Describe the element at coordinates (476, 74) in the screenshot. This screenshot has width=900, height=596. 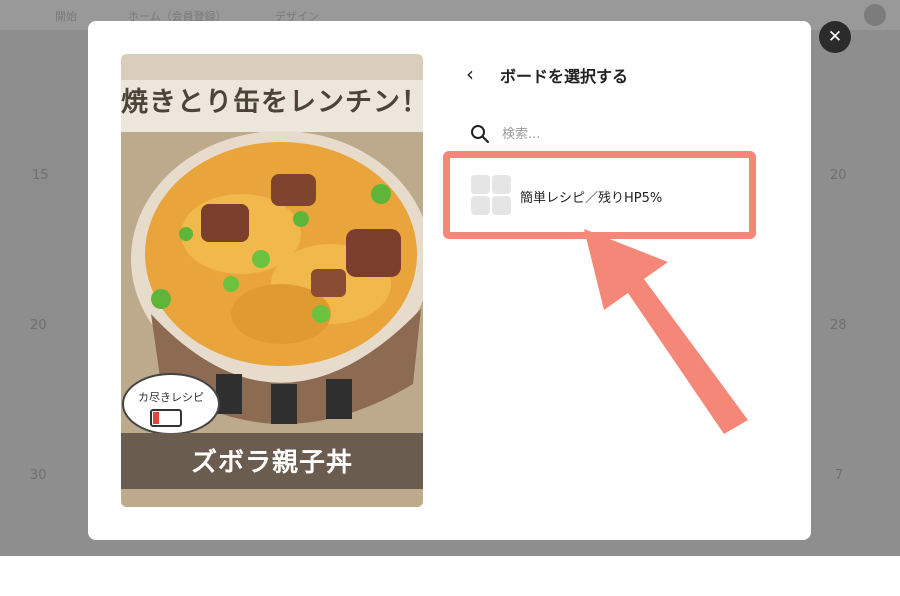
I see `back-button: ‹` at that location.